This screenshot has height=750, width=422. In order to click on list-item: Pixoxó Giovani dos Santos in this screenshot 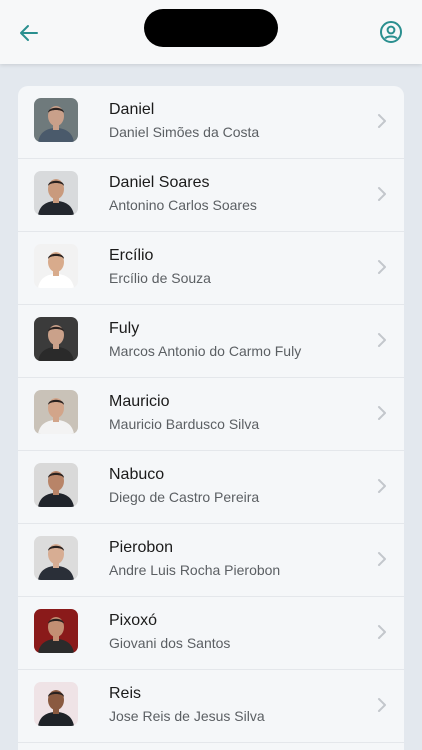, I will do `click(211, 633)`.